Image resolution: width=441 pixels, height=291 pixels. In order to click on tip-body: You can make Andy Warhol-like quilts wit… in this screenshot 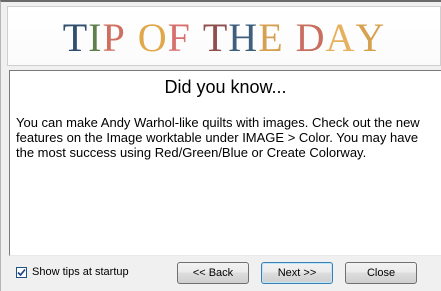, I will do `click(218, 137)`.